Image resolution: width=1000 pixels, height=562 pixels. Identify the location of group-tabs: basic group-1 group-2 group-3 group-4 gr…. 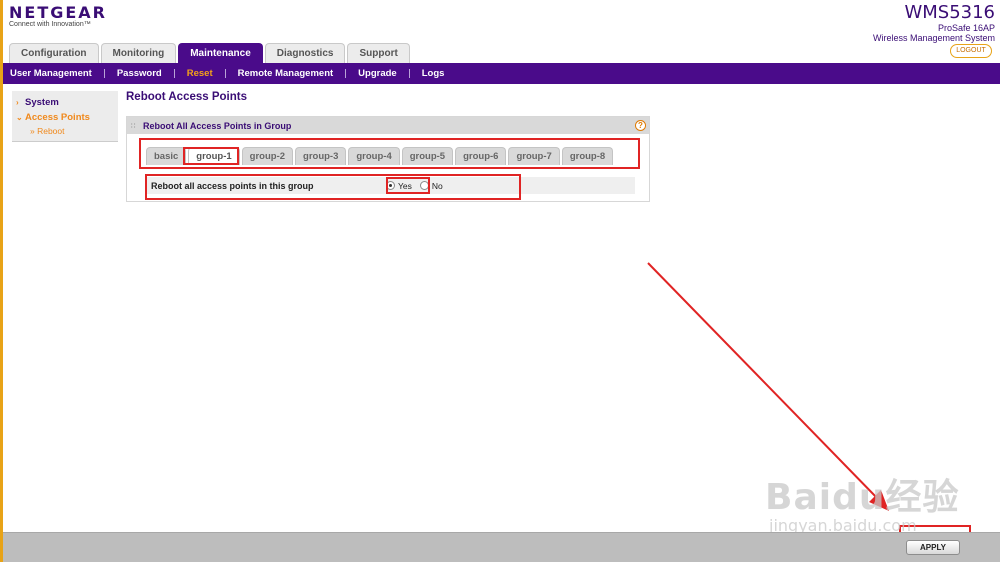
(380, 156).